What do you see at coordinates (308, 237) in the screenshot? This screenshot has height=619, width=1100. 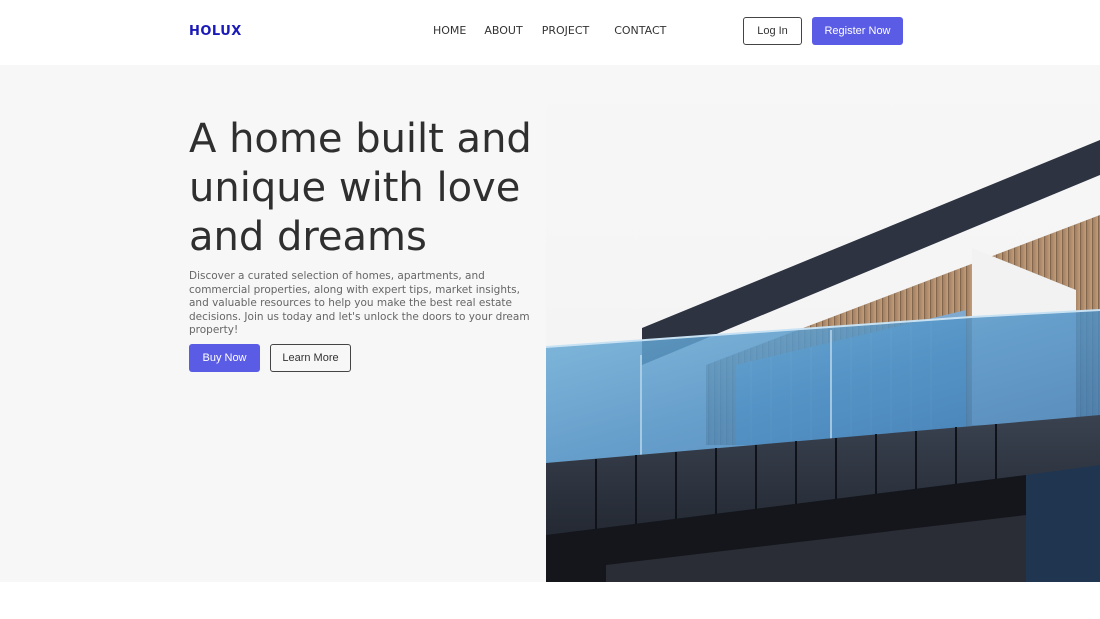 I see `hero-headline-line: and dreams` at bounding box center [308, 237].